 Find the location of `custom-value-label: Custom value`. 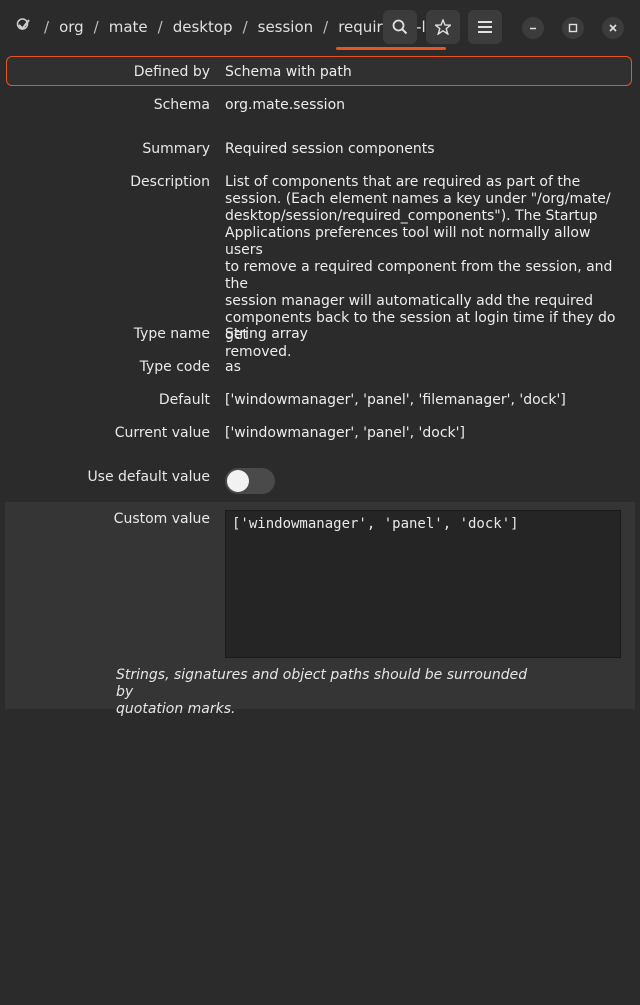

custom-value-label: Custom value is located at coordinates (161, 519).